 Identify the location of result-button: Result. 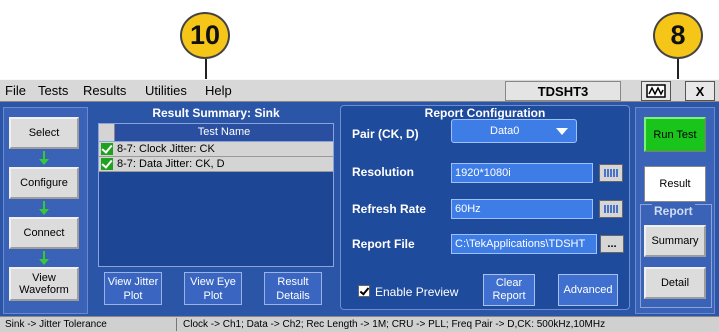
(675, 184).